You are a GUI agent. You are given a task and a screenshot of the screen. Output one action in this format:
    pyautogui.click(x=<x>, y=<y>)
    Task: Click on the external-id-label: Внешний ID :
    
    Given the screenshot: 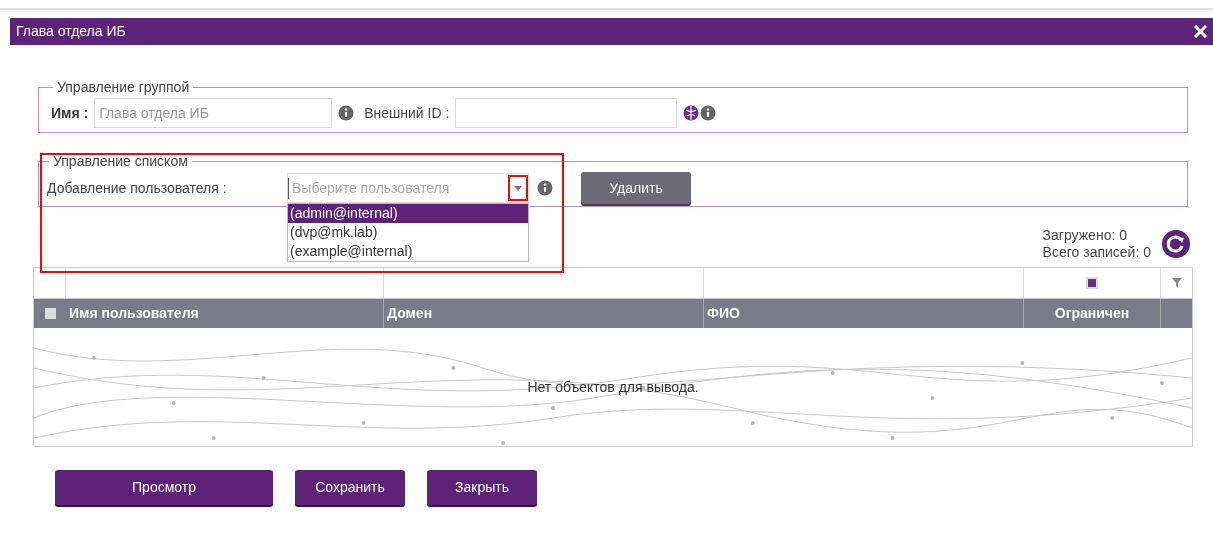 What is the action you would take?
    pyautogui.click(x=407, y=113)
    